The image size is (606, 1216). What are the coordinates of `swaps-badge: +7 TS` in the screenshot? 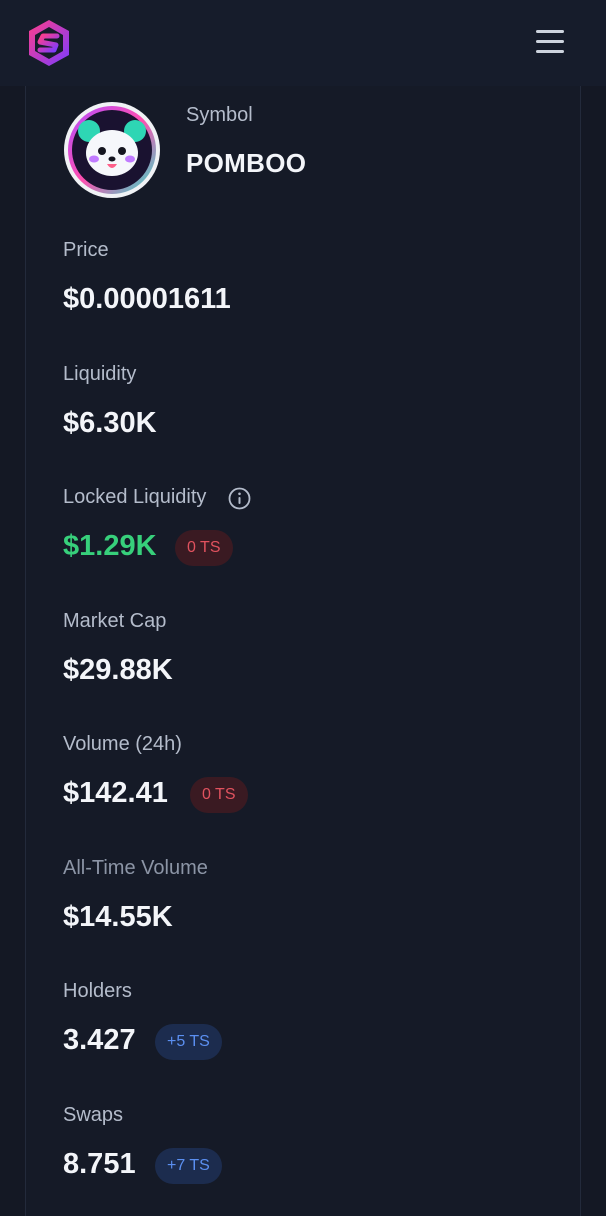 It's located at (188, 1166).